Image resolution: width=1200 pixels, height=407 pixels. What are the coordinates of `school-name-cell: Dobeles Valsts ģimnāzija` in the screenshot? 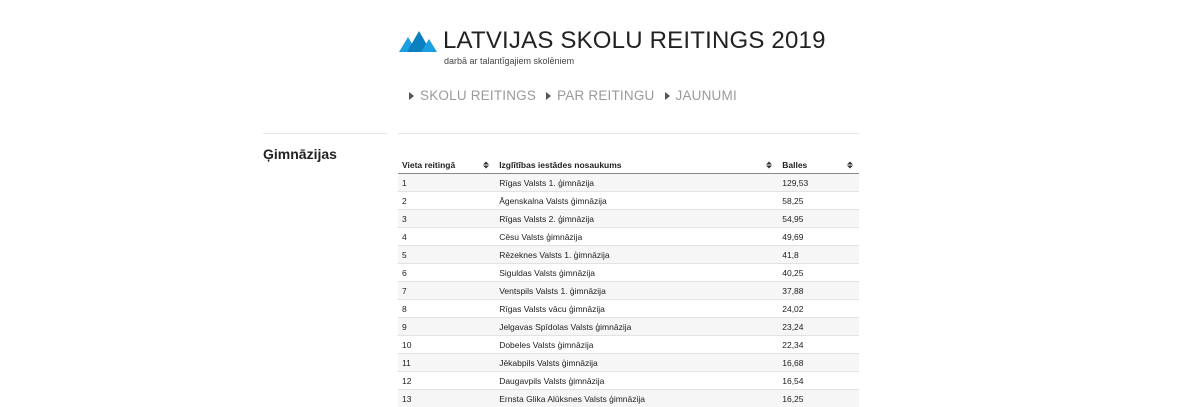 It's located at (636, 345).